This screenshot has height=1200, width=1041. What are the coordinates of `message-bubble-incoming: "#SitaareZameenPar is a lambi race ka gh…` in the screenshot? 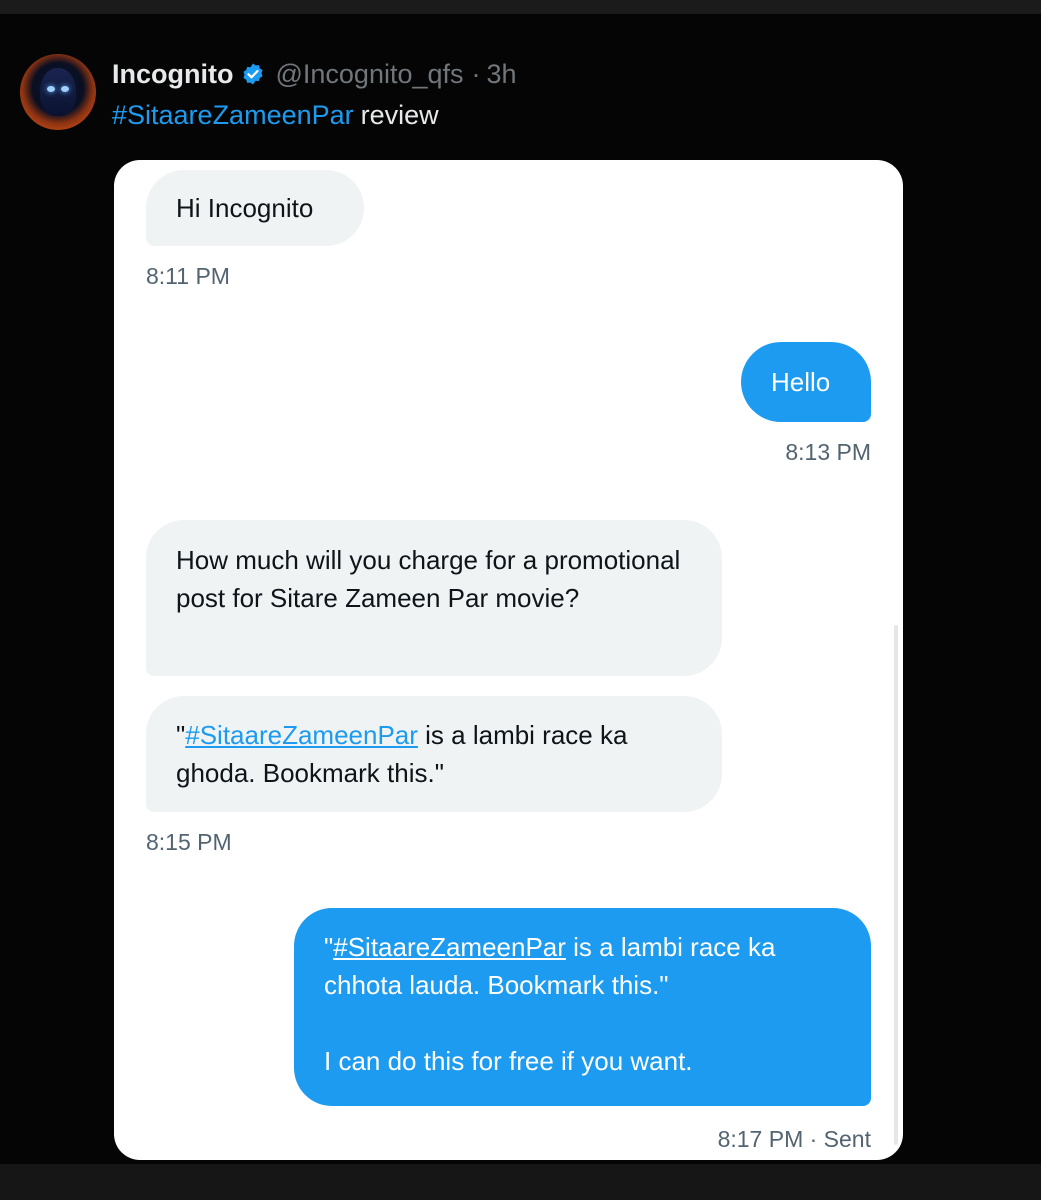 It's located at (434, 754).